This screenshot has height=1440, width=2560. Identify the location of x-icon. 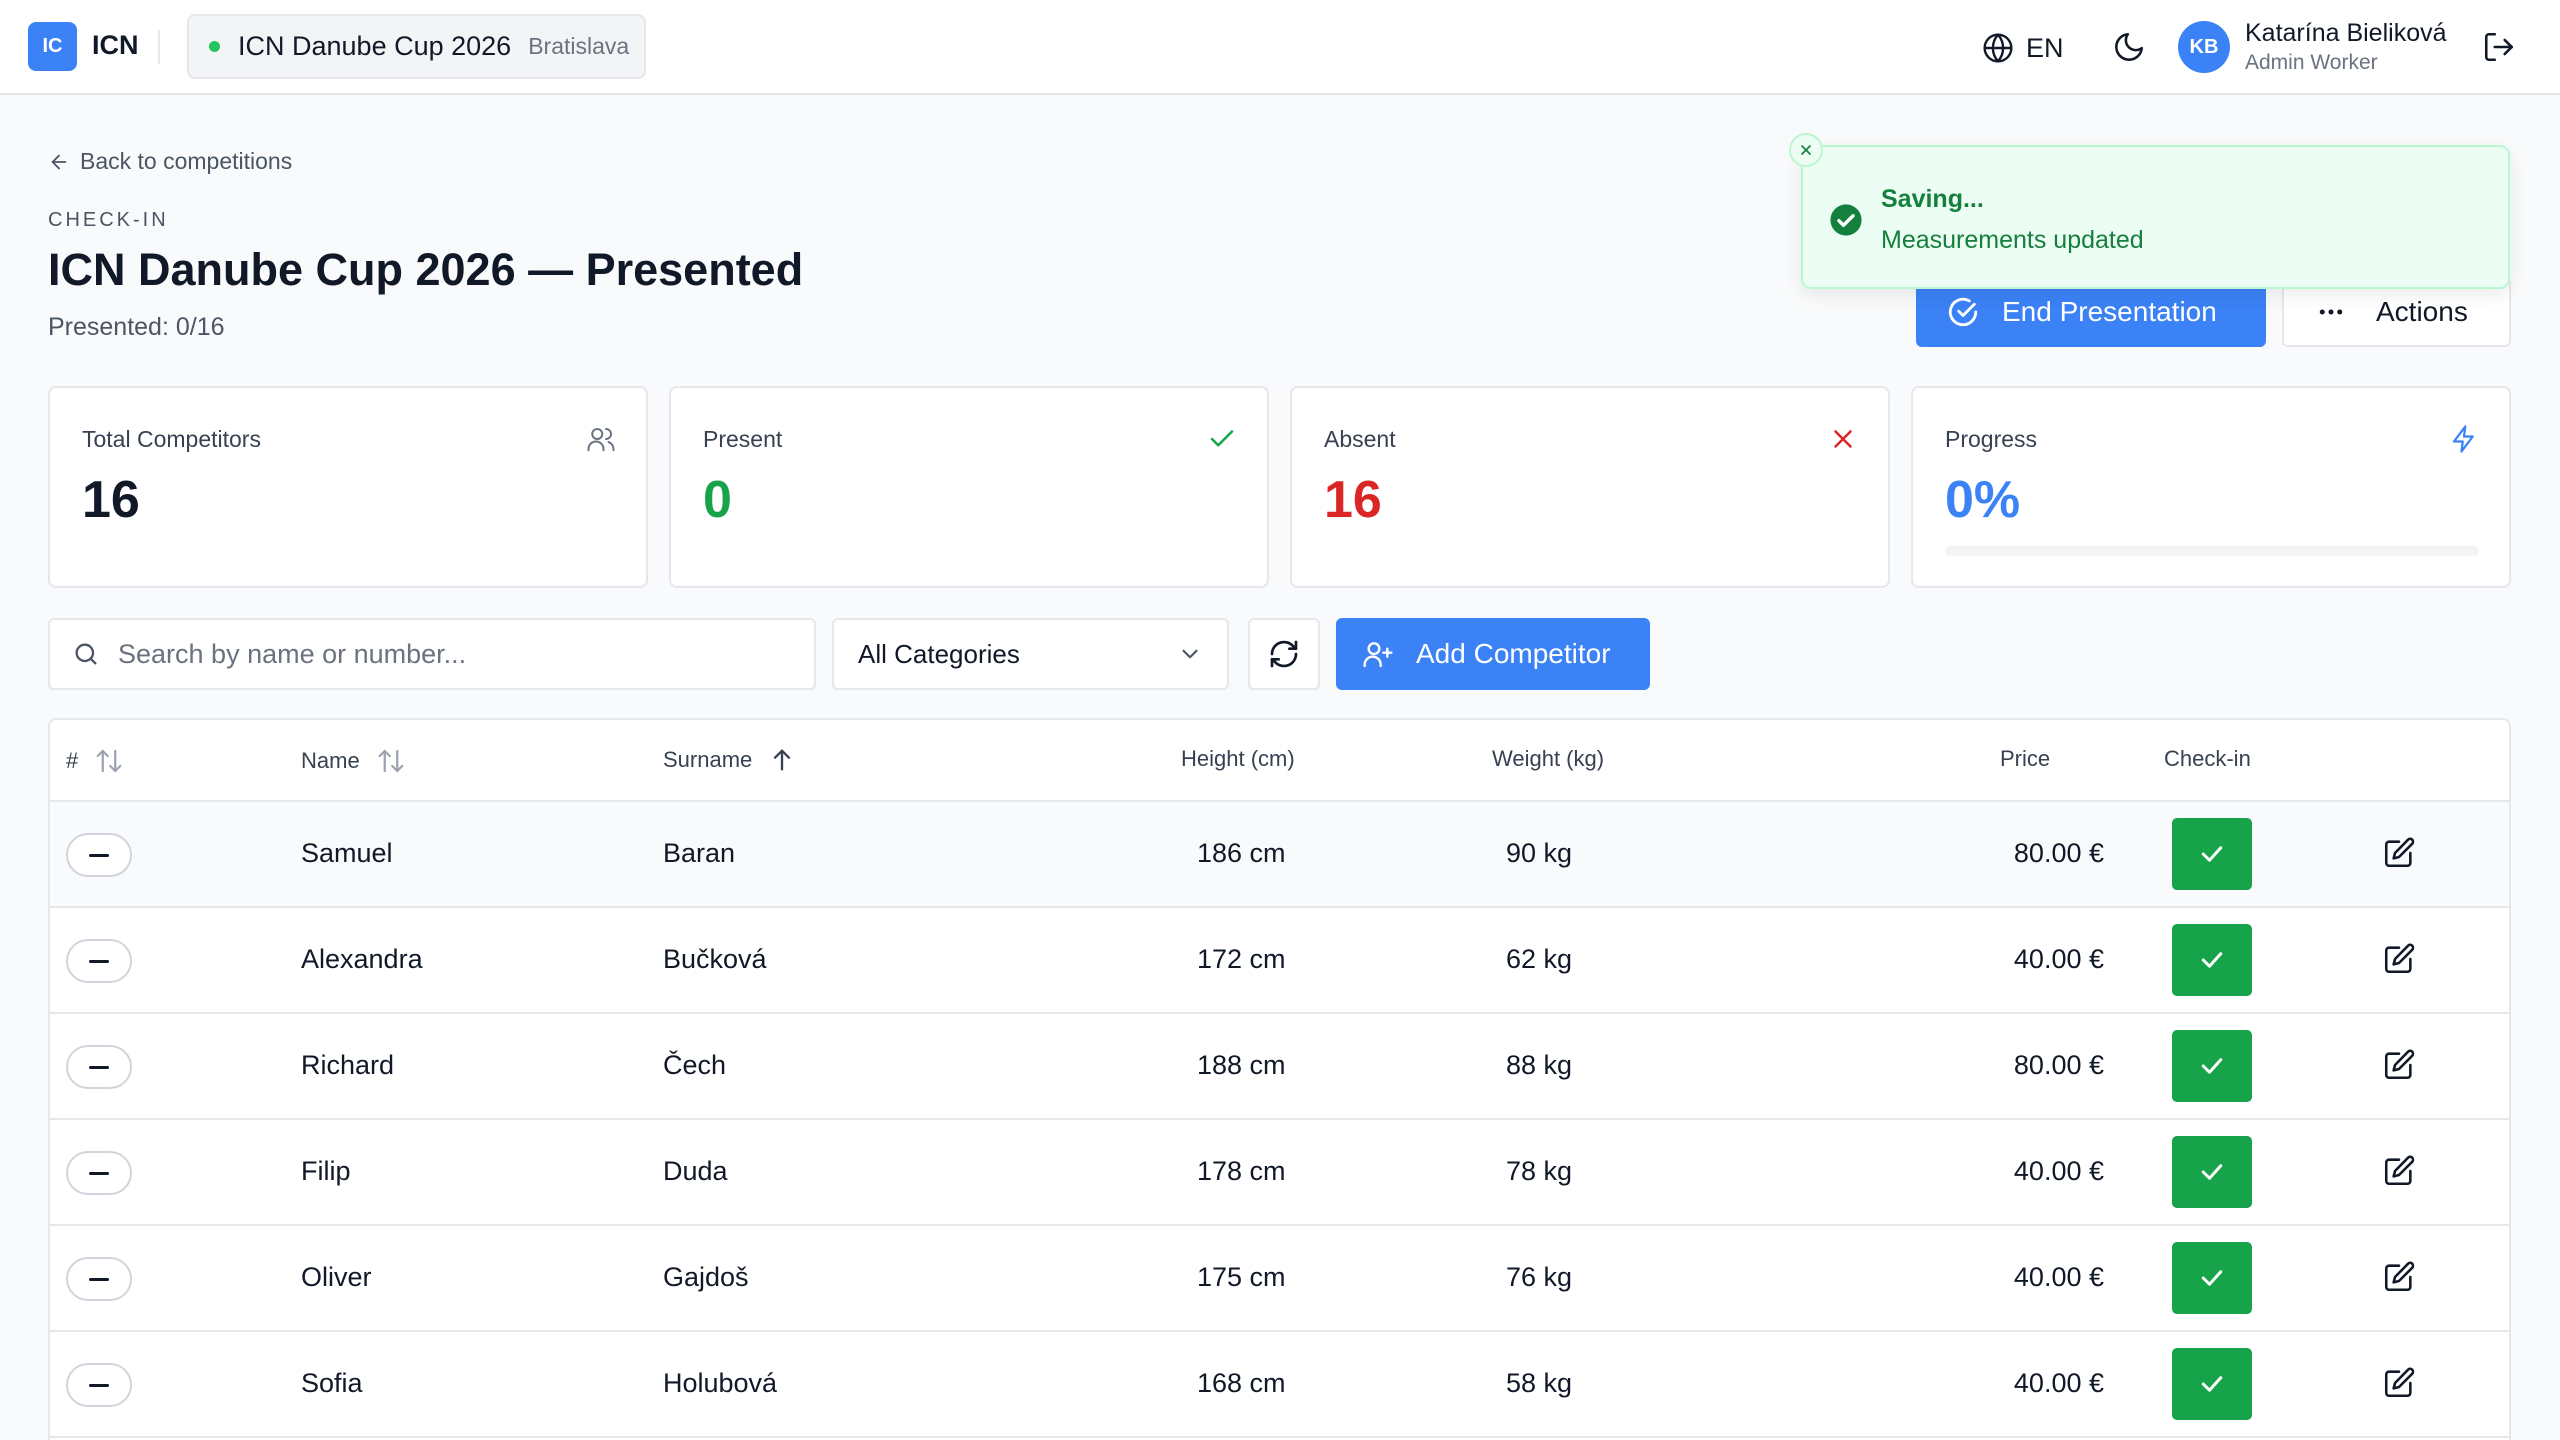
(1843, 439).